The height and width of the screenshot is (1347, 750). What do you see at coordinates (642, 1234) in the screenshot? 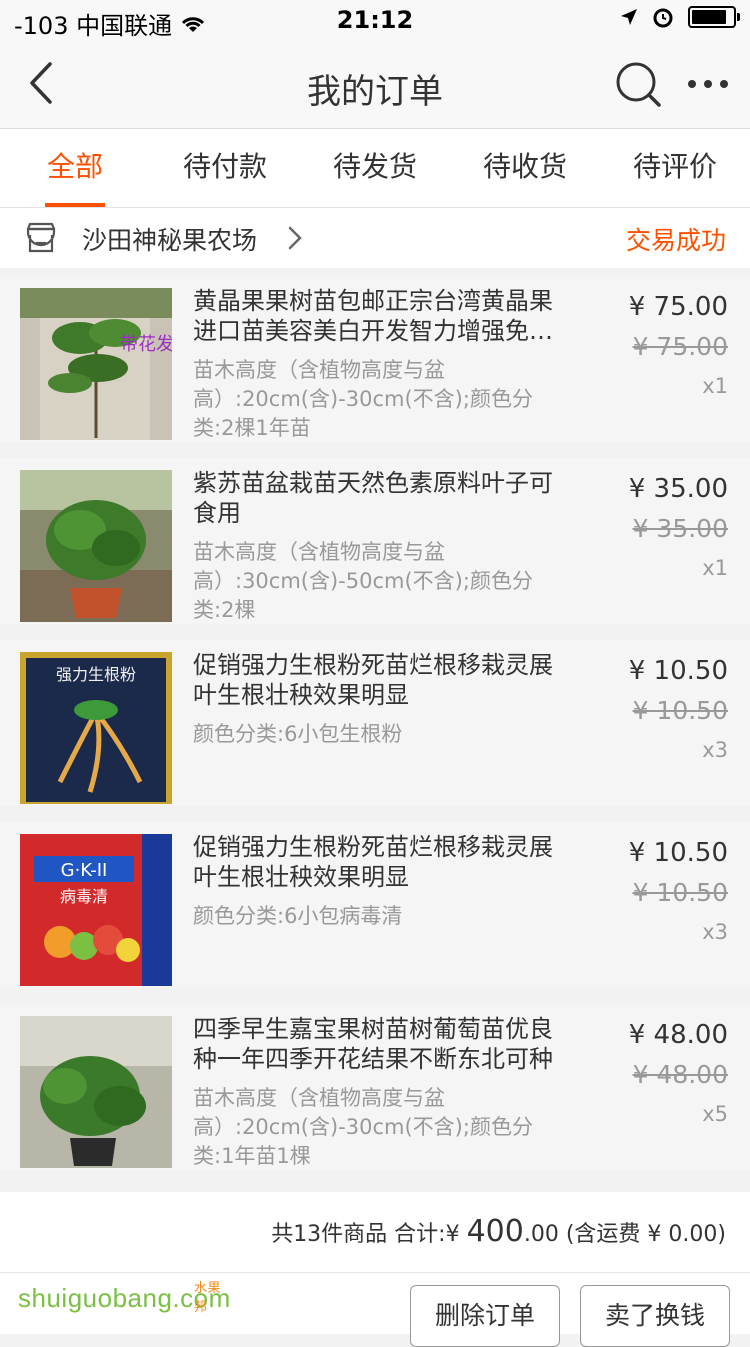
I see `shipping-fee: (含运费 ¥ 0.00)` at bounding box center [642, 1234].